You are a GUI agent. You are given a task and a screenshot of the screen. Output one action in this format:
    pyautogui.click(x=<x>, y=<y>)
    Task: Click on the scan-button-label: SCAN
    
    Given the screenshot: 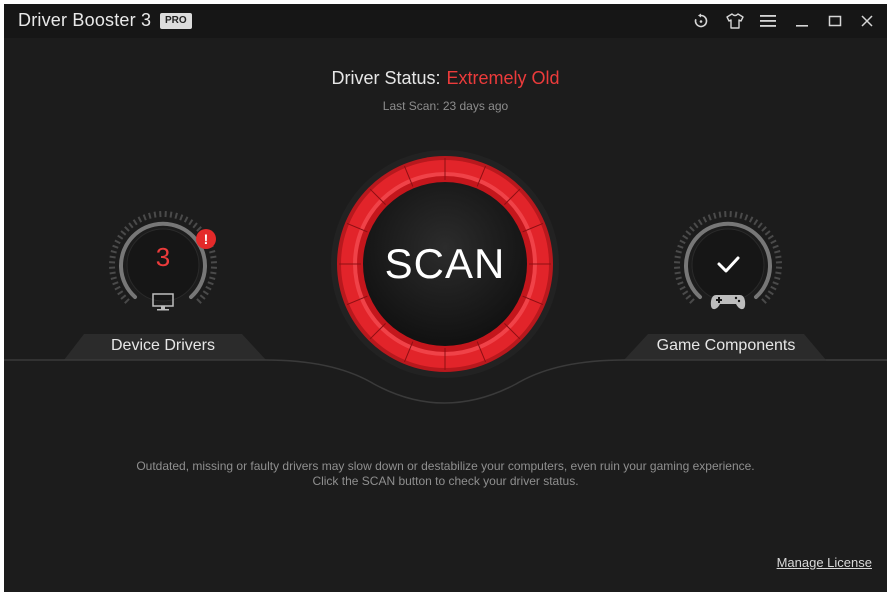 What is the action you would take?
    pyautogui.click(x=445, y=263)
    